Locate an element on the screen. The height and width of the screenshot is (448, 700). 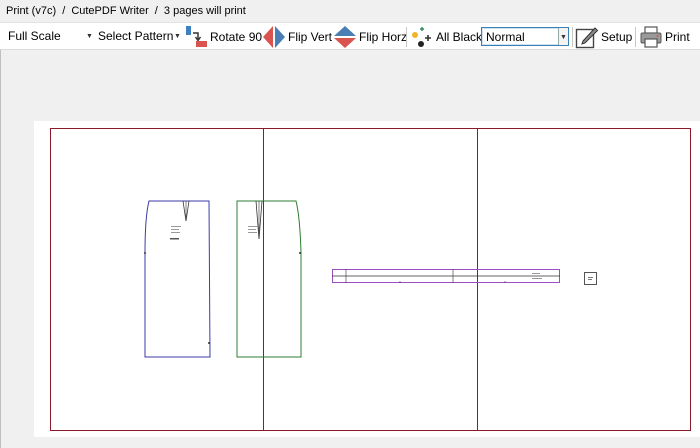
flip-vert-label: Flip Vert is located at coordinates (310, 37).